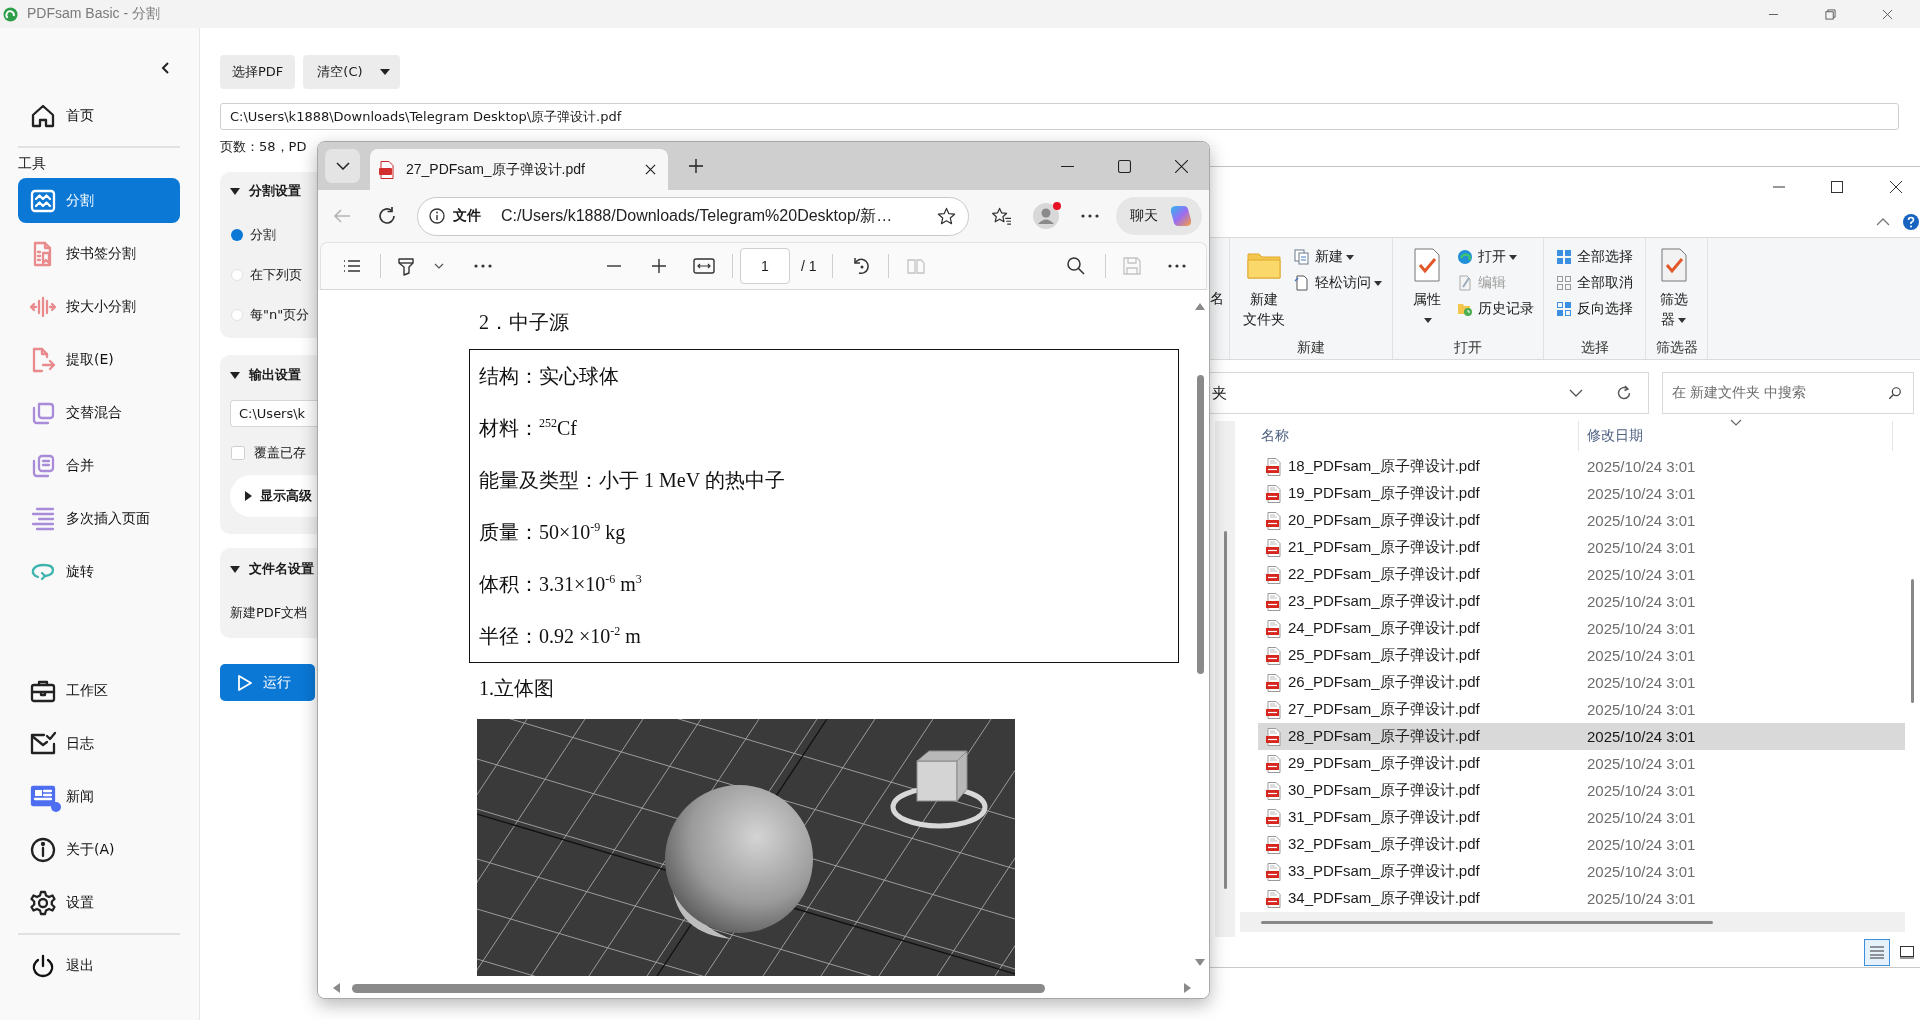 This screenshot has width=1920, height=1020. Describe the element at coordinates (1581, 898) in the screenshot. I see `file-row: 34_PDFsam_原子弹设计.pdf 2025/10/24 3:01` at that location.